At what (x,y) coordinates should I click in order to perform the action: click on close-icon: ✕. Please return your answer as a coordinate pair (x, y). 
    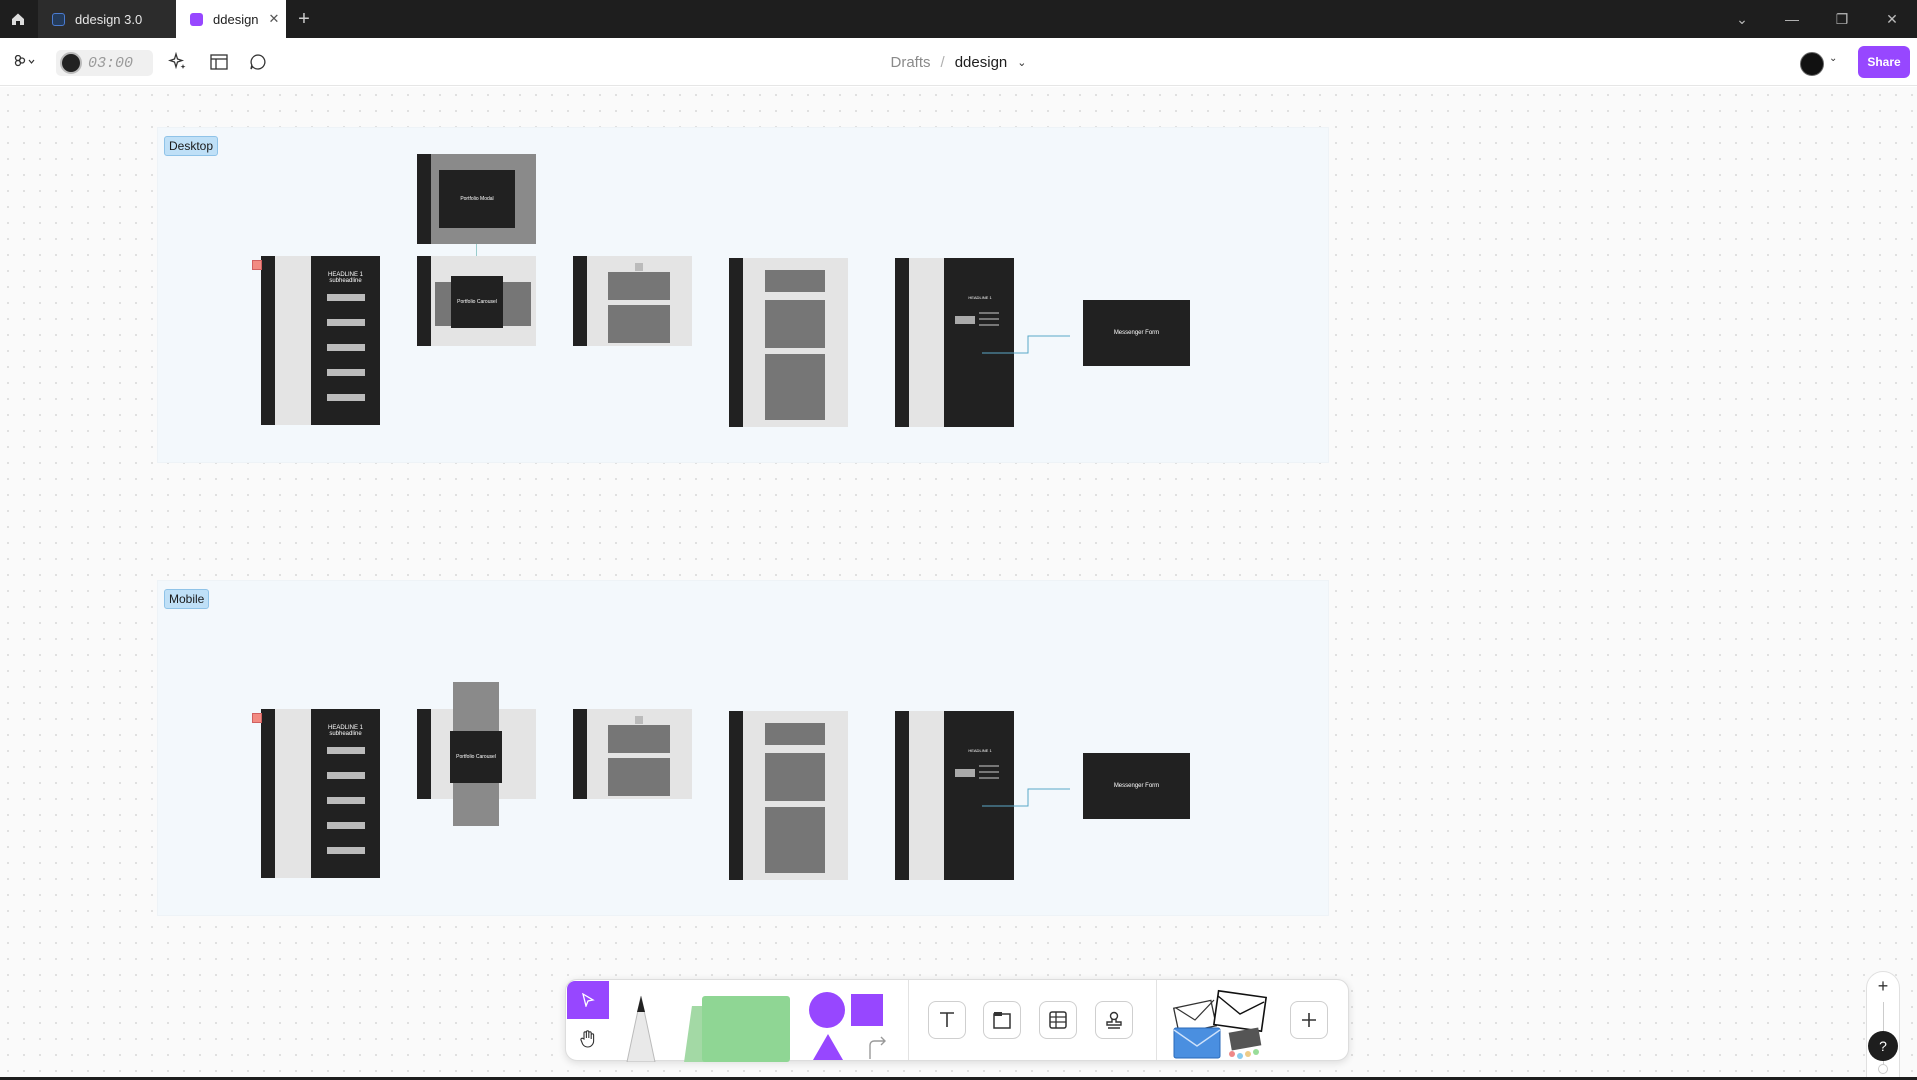
    Looking at the image, I should click on (1892, 19).